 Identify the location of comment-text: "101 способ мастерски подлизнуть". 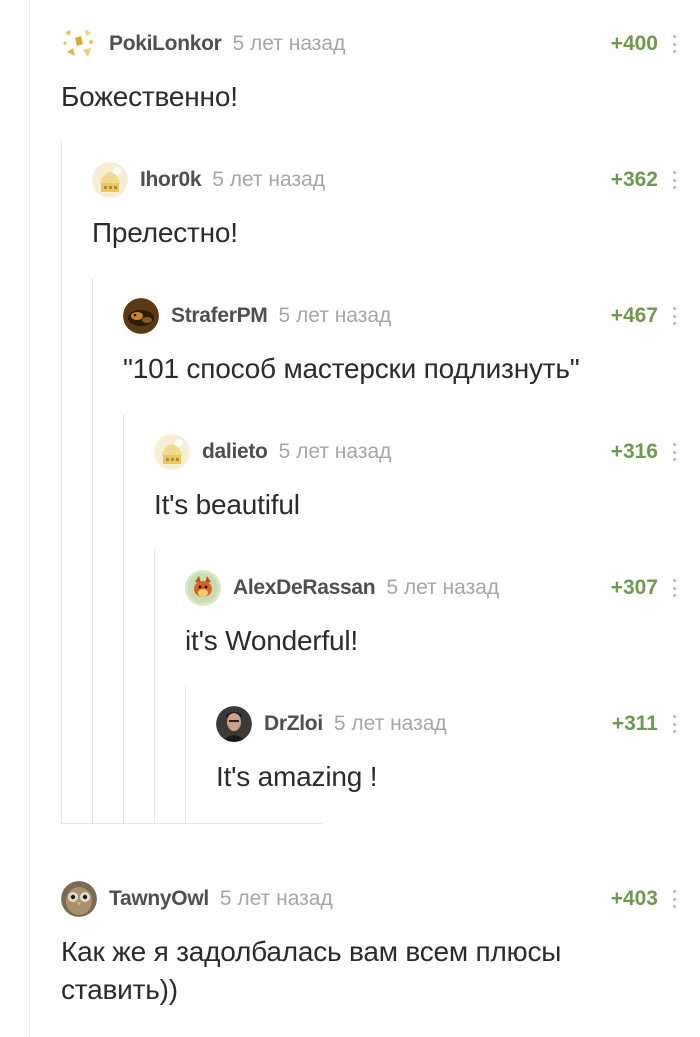
(351, 368).